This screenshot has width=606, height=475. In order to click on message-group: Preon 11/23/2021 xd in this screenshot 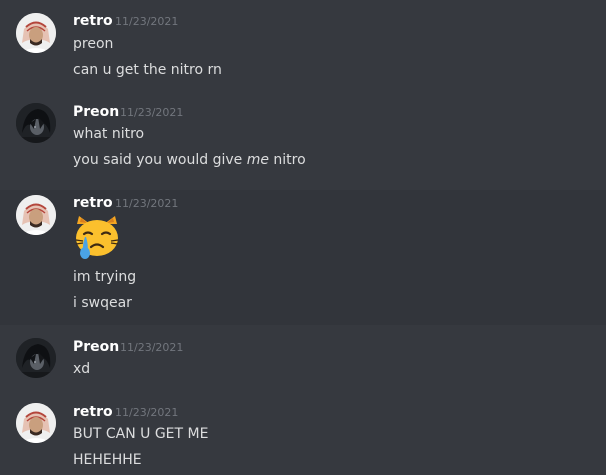, I will do `click(303, 360)`.